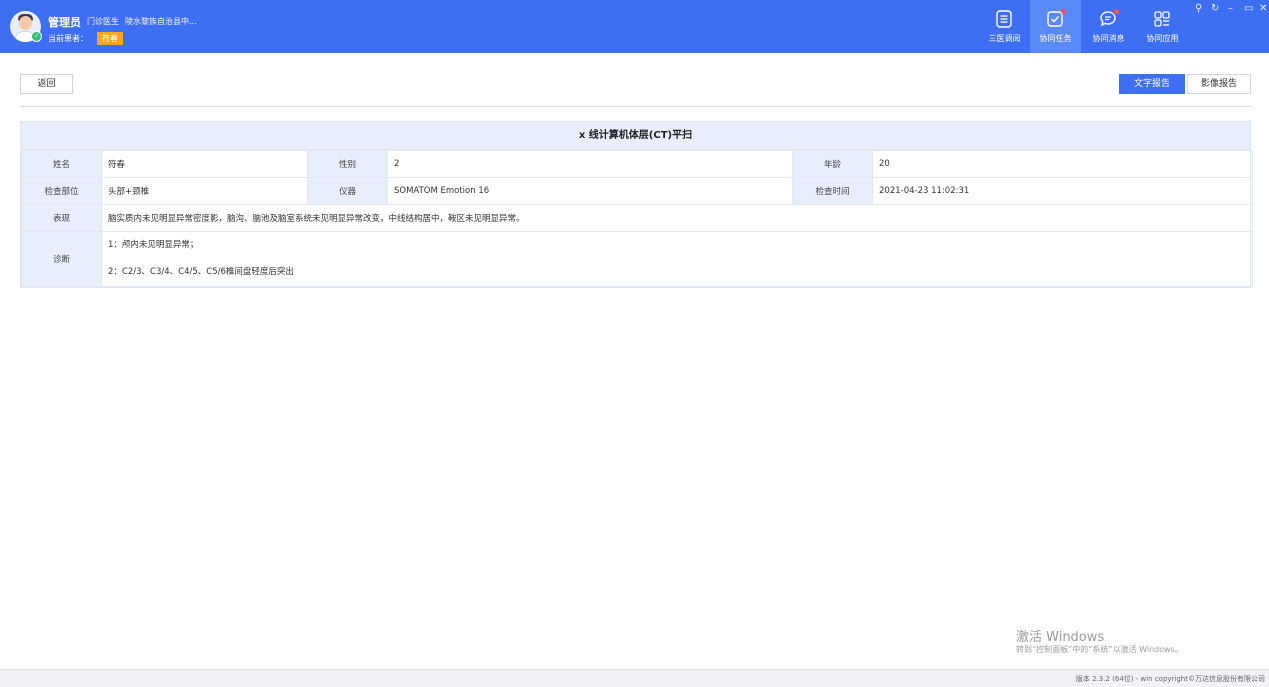 The height and width of the screenshot is (687, 1269). I want to click on user-role: 门诊医生, so click(103, 21).